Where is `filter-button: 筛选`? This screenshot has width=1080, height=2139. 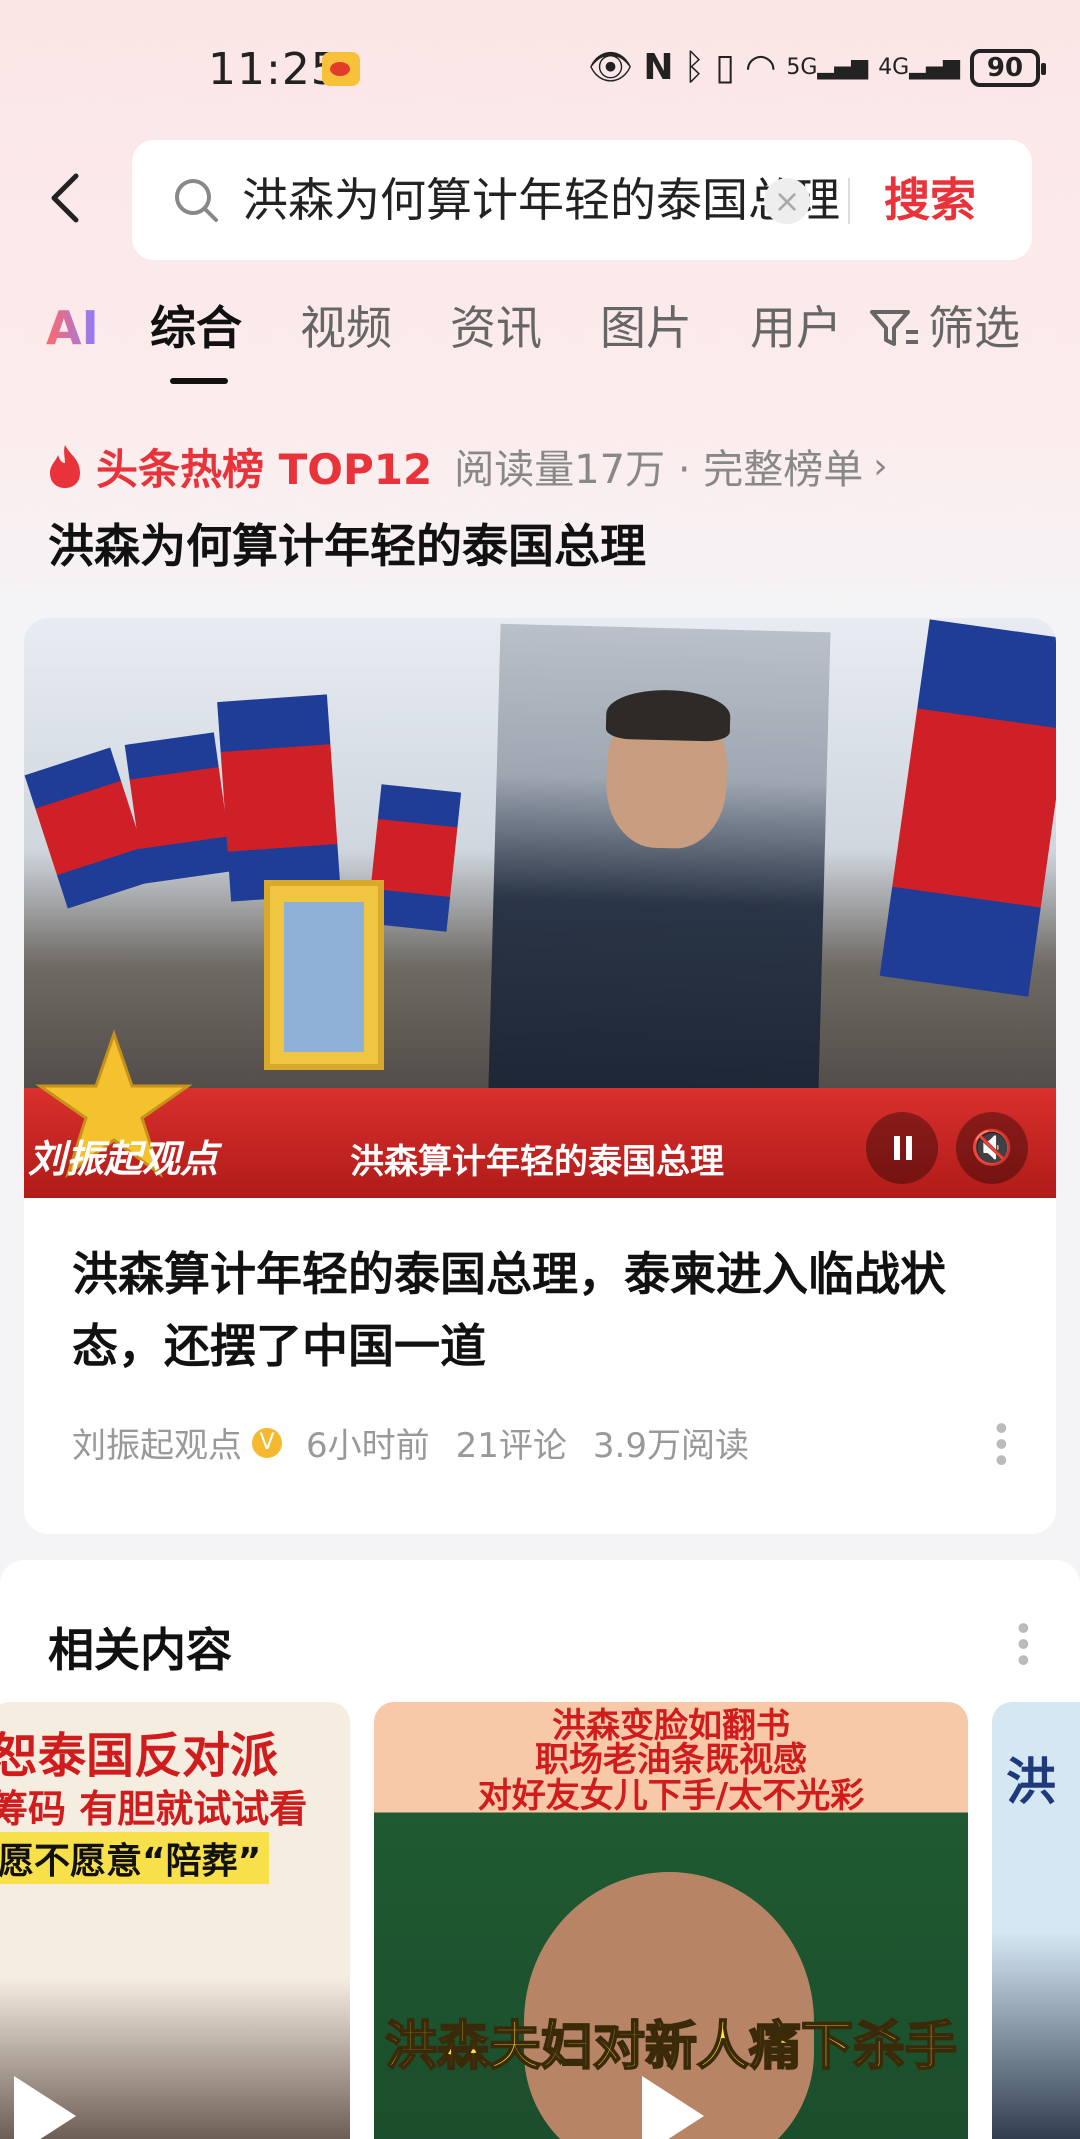 filter-button: 筛选 is located at coordinates (944, 328).